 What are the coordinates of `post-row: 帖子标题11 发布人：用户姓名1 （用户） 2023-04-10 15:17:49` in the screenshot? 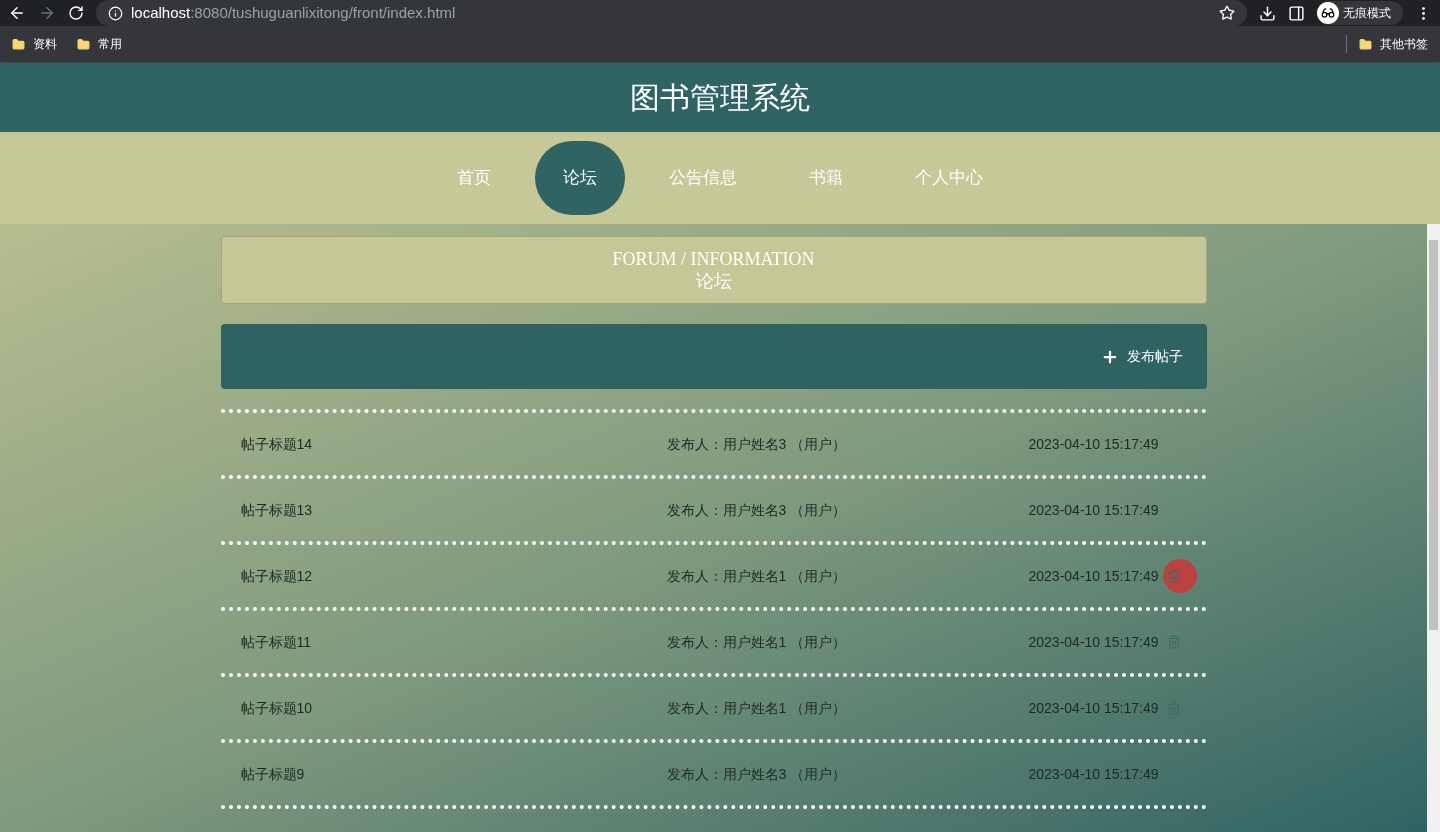 It's located at (713, 644).